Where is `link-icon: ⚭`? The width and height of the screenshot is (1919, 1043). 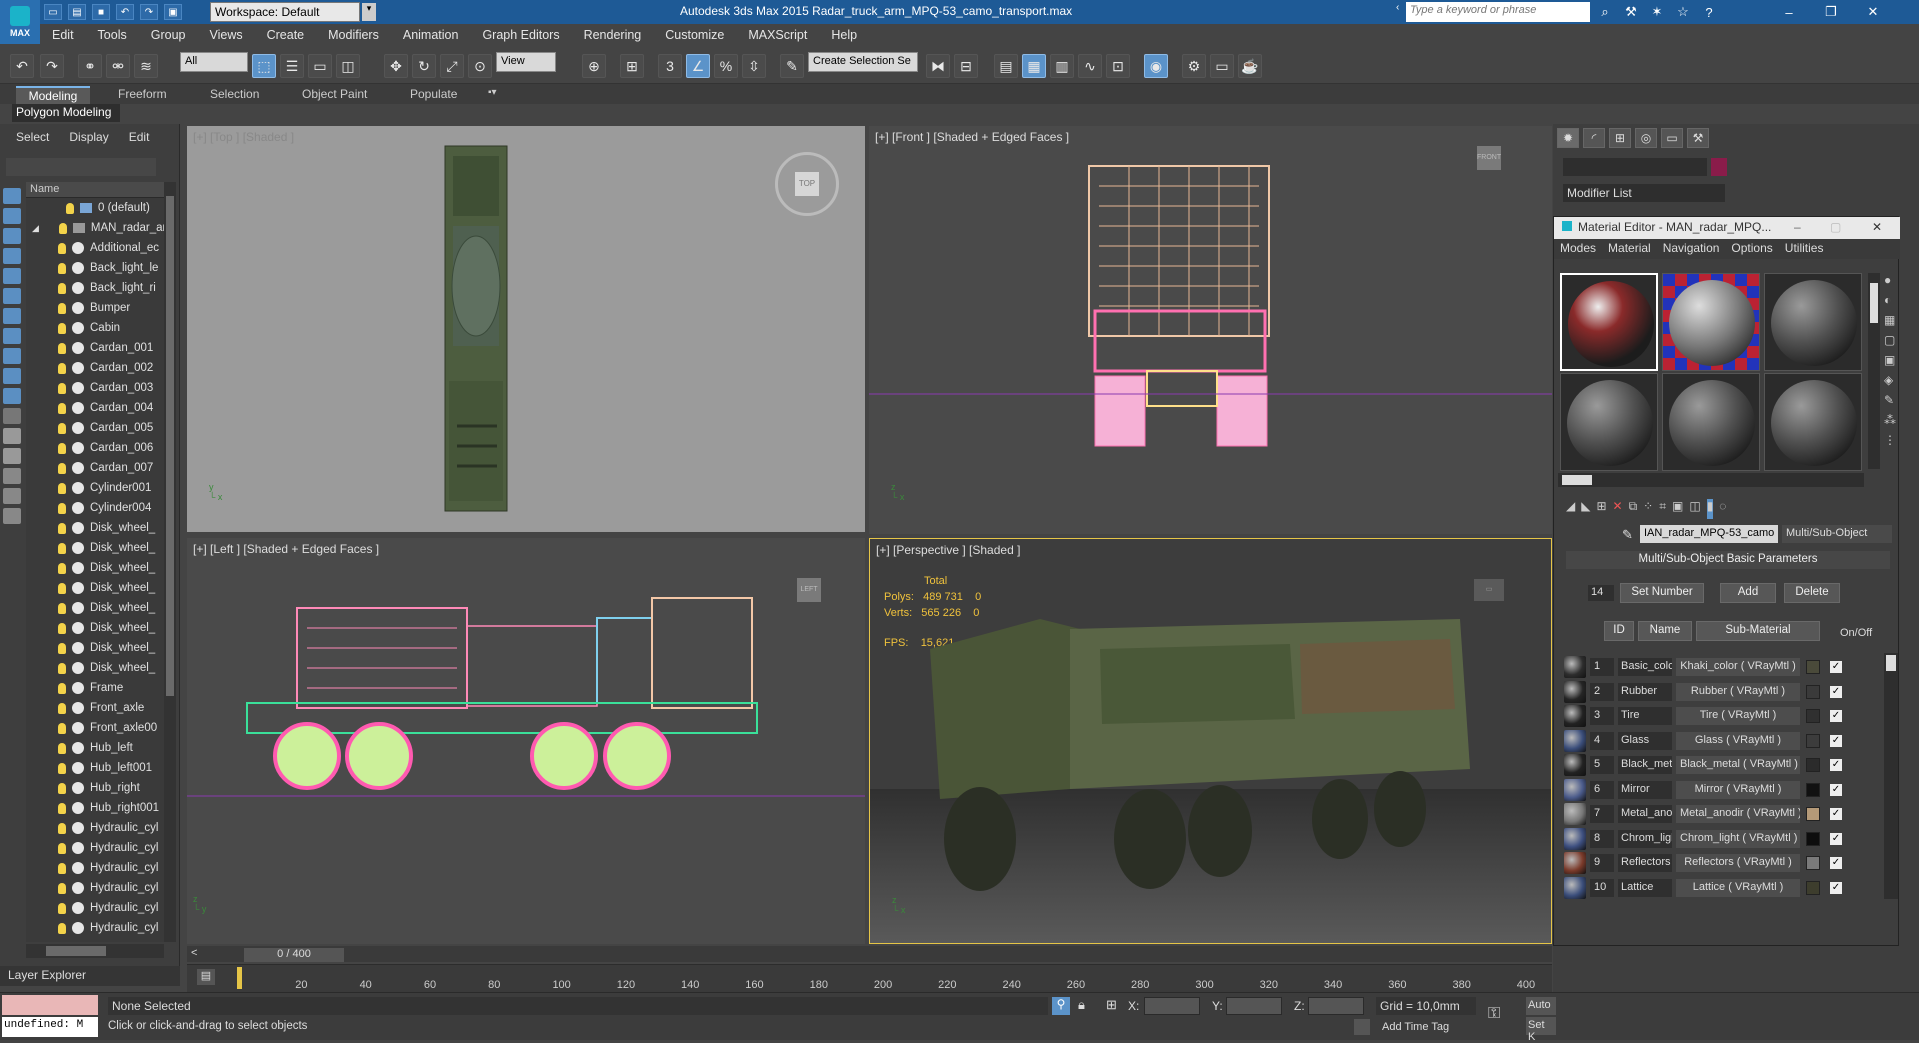
link-icon: ⚭ is located at coordinates (90, 66).